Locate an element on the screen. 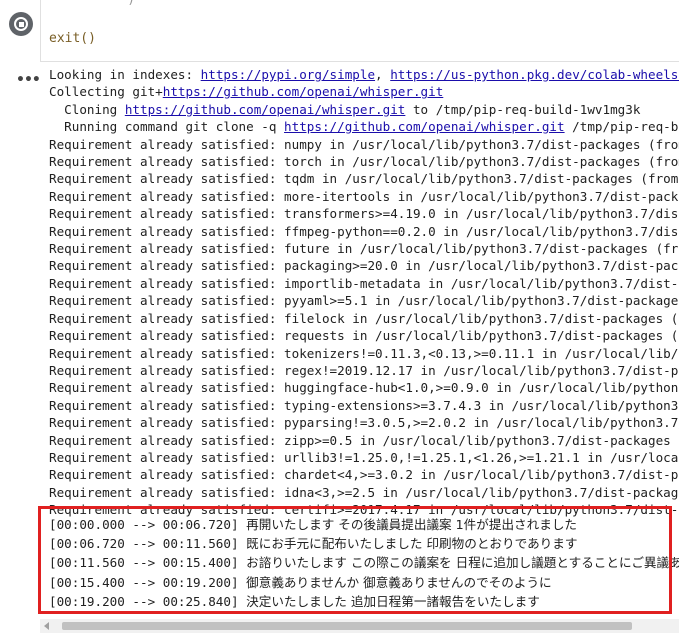 The width and height of the screenshot is (679, 633). log-text: , is located at coordinates (383, 74).